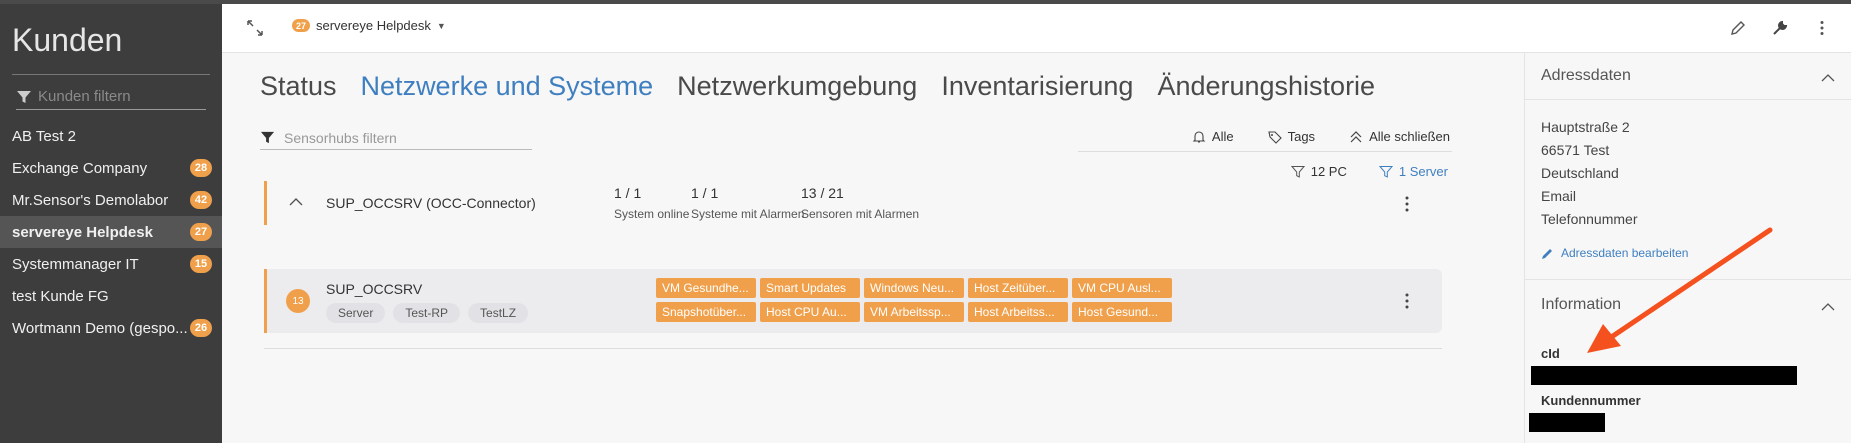 The height and width of the screenshot is (443, 1851). What do you see at coordinates (111, 328) in the screenshot?
I see `customer-item-wortmann-demo: Wortmann Demo (gespo... 26` at bounding box center [111, 328].